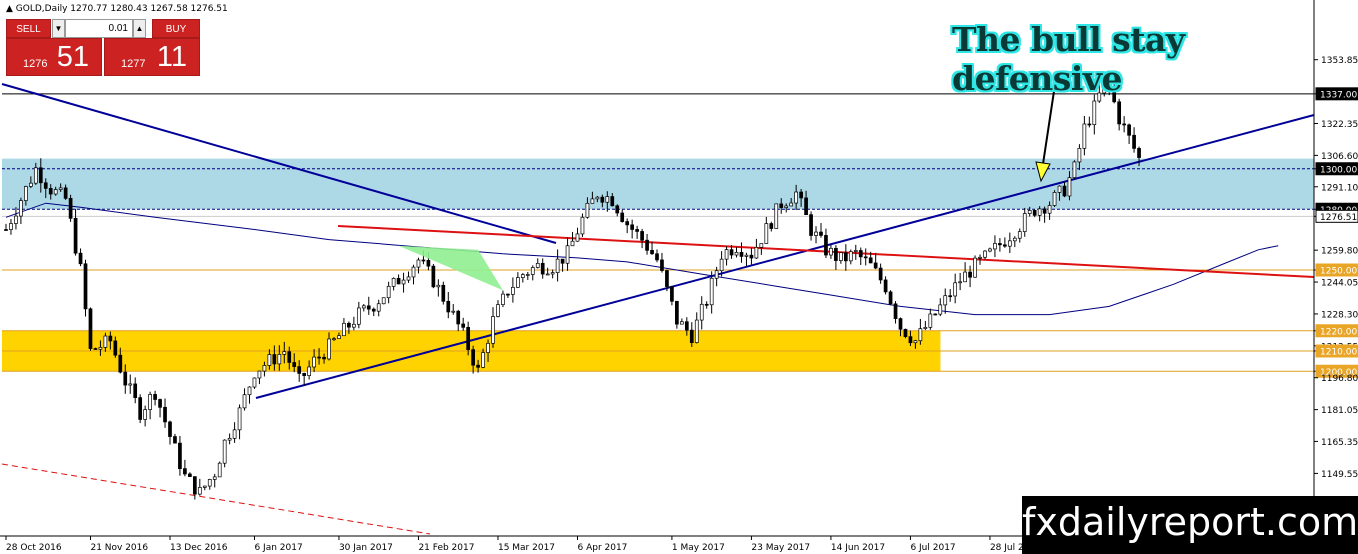 The width and height of the screenshot is (1358, 554). What do you see at coordinates (1338, 353) in the screenshot?
I see `y-tick-label: 1210.00` at bounding box center [1338, 353].